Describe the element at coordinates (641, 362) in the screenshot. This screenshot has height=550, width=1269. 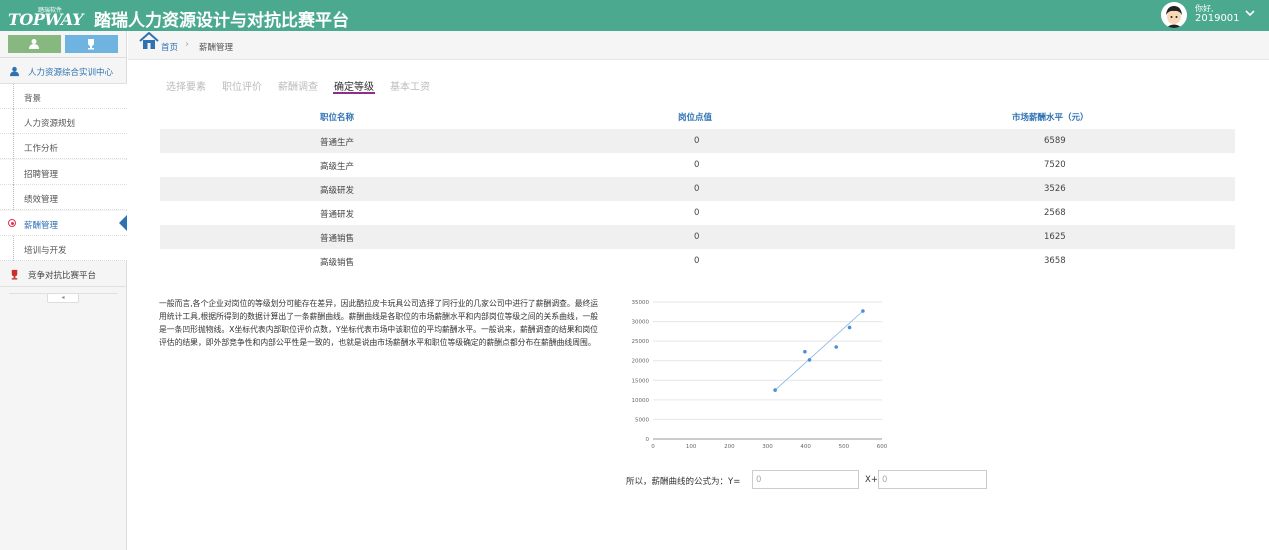
I see `y-tick-label: 20000` at that location.